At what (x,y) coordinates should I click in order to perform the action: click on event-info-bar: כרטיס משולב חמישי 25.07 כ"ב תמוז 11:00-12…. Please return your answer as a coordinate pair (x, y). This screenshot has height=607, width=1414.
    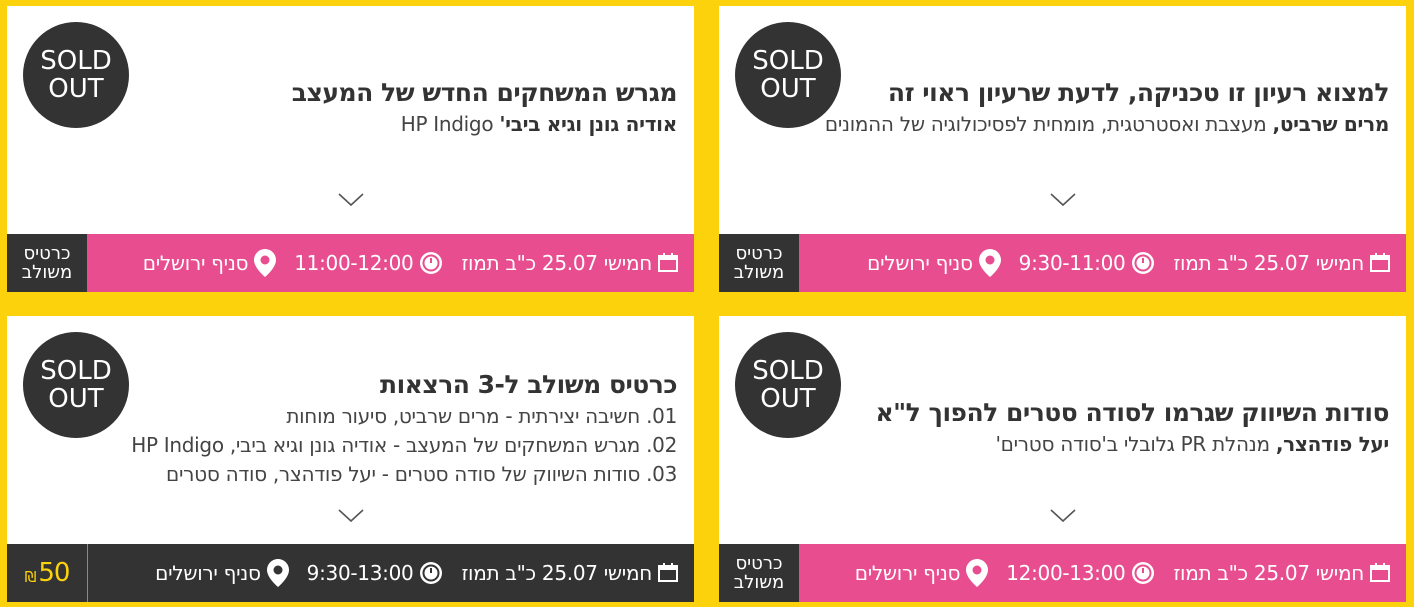
    Looking at the image, I should click on (350, 263).